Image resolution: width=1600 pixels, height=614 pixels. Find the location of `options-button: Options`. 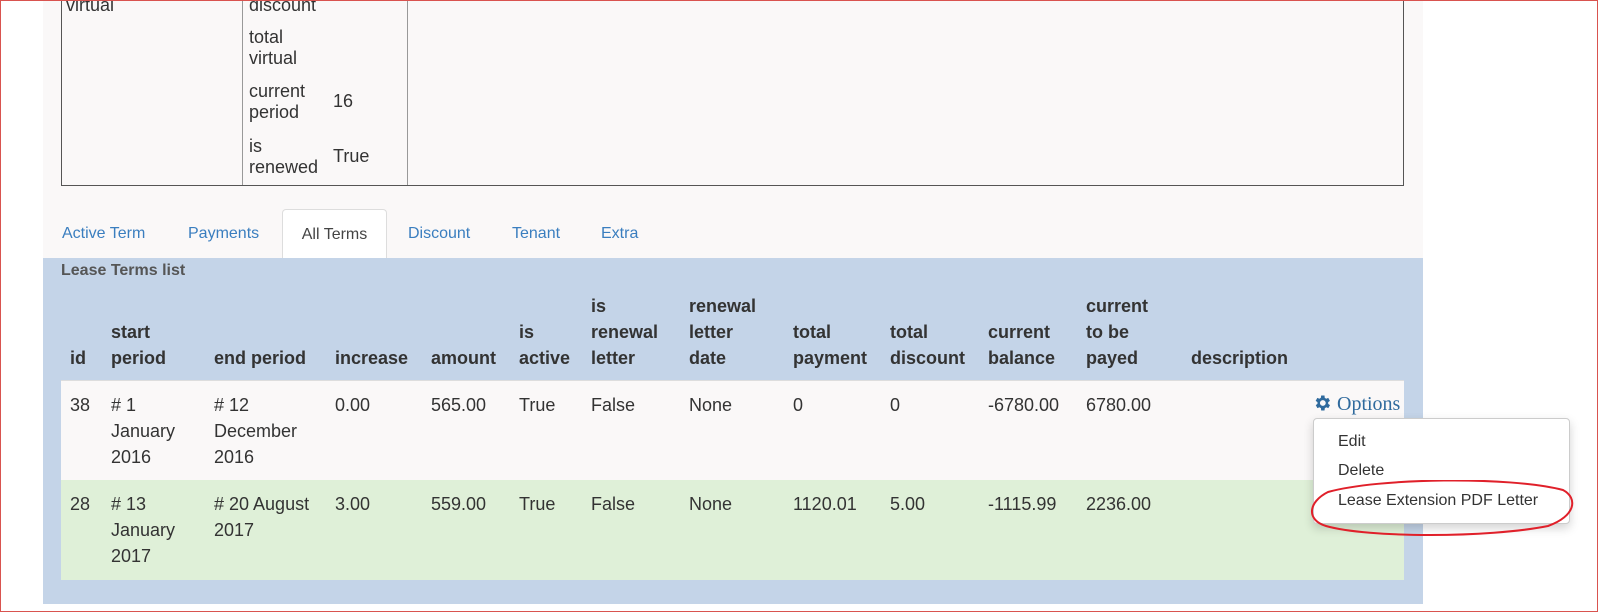

options-button: Options is located at coordinates (1356, 404).